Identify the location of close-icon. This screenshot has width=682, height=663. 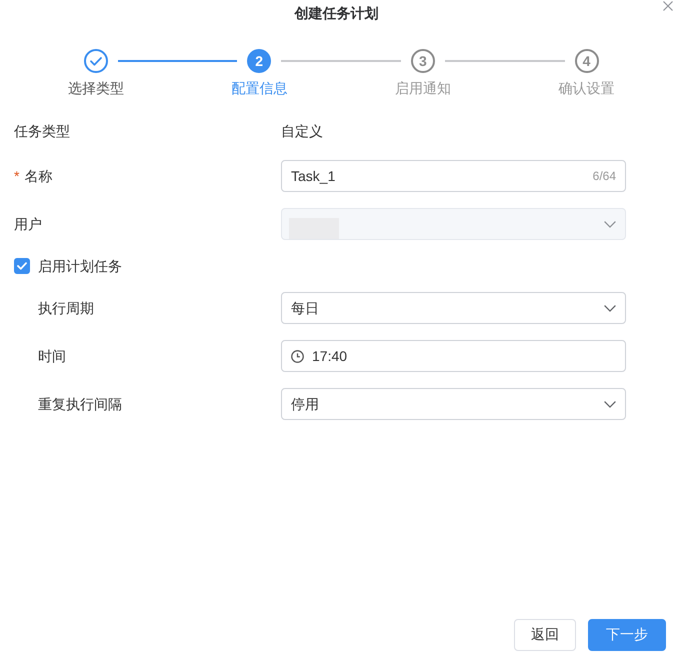
(668, 6).